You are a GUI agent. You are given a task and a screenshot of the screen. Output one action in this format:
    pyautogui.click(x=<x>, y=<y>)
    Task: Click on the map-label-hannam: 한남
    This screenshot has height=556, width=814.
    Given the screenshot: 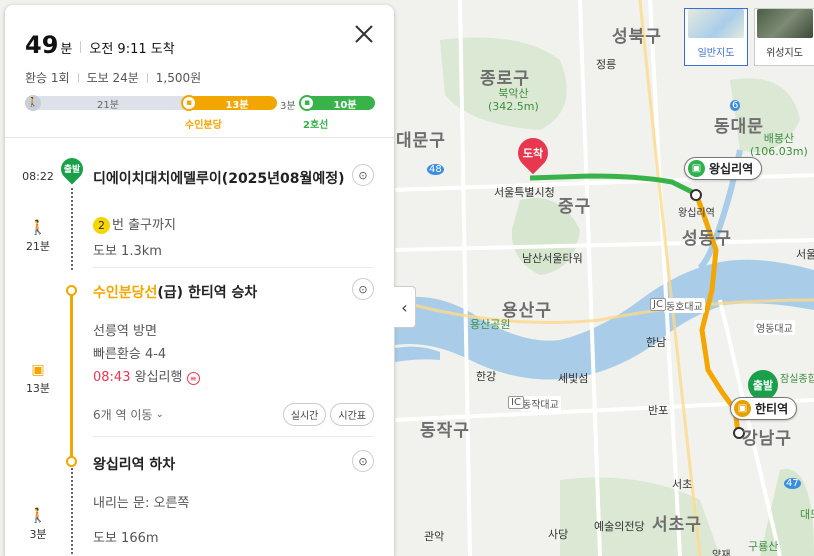 What is the action you would take?
    pyautogui.click(x=656, y=342)
    